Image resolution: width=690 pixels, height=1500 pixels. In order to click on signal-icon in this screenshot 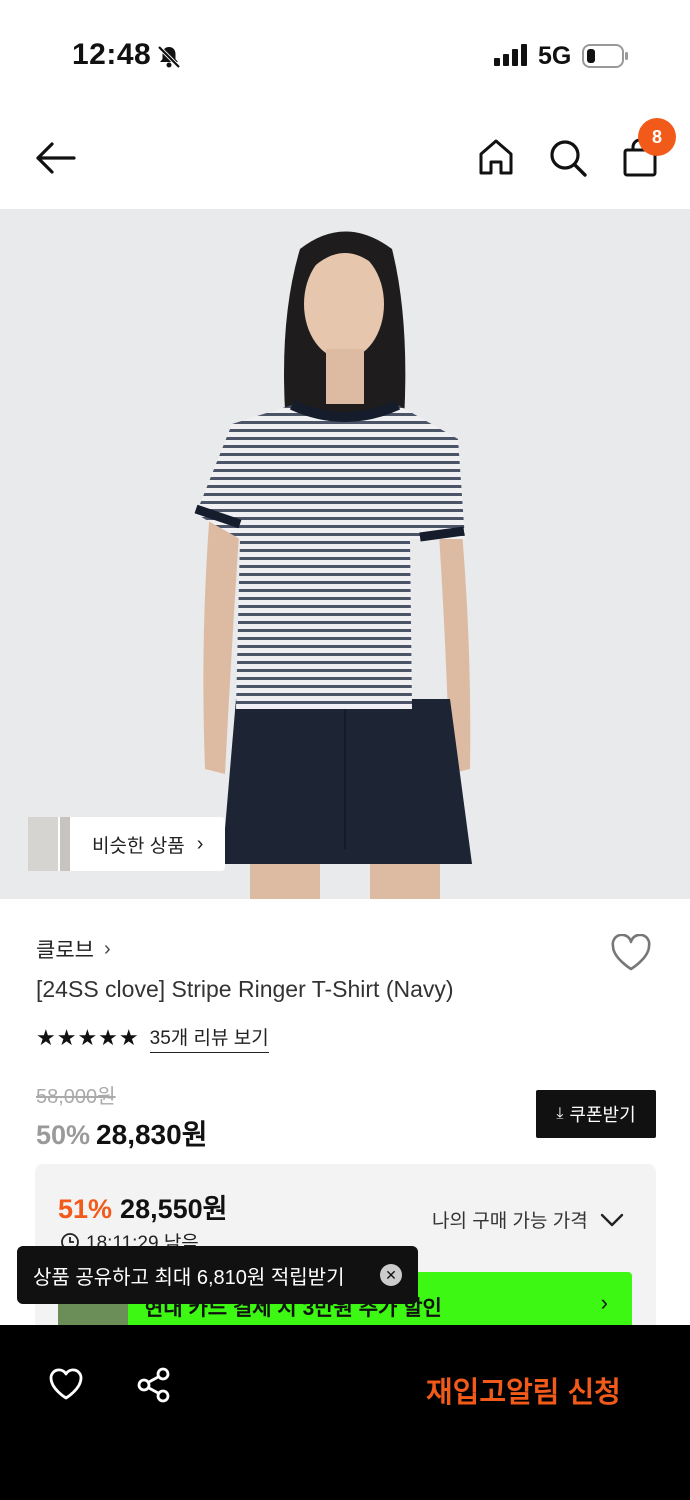, I will do `click(511, 57)`.